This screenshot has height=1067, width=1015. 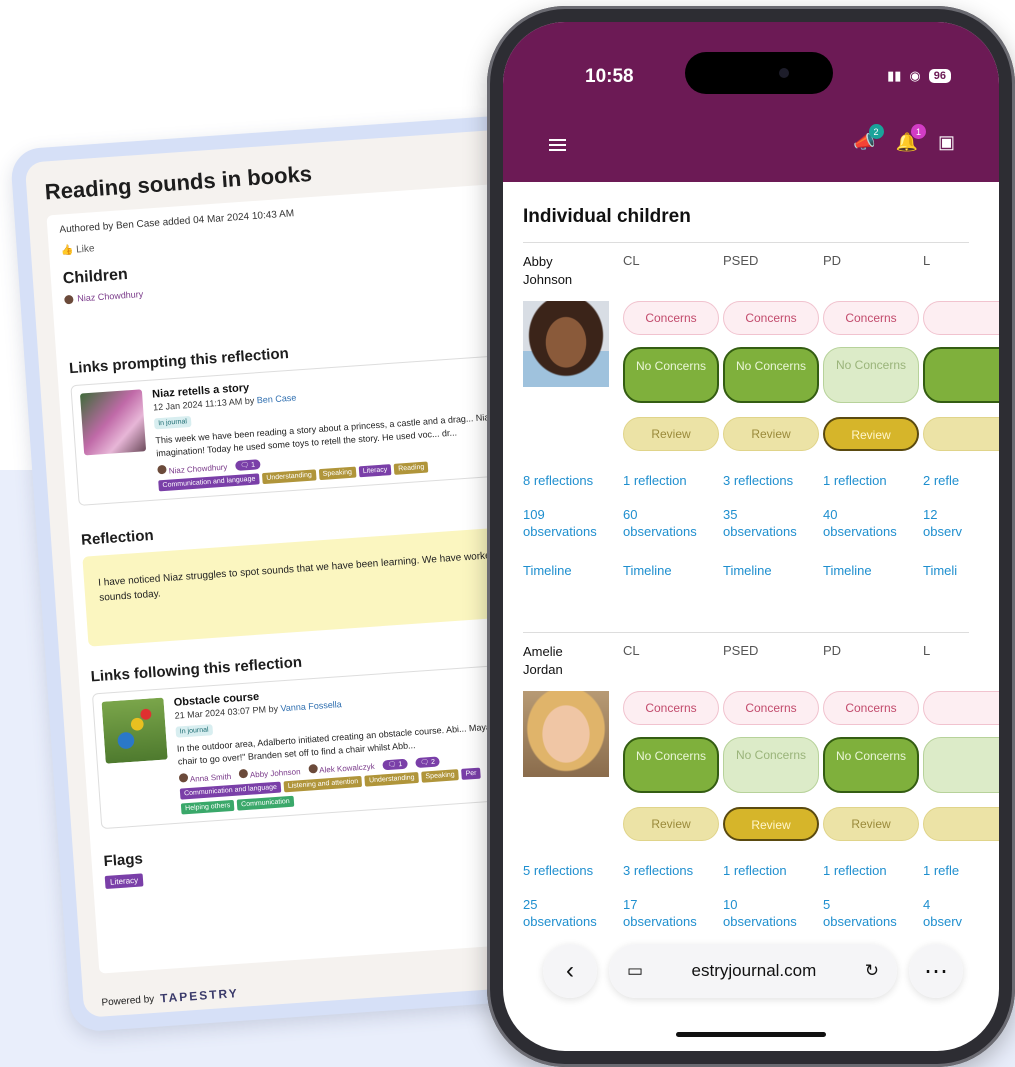 I want to click on chevron-left-icon: ‹, so click(x=570, y=970).